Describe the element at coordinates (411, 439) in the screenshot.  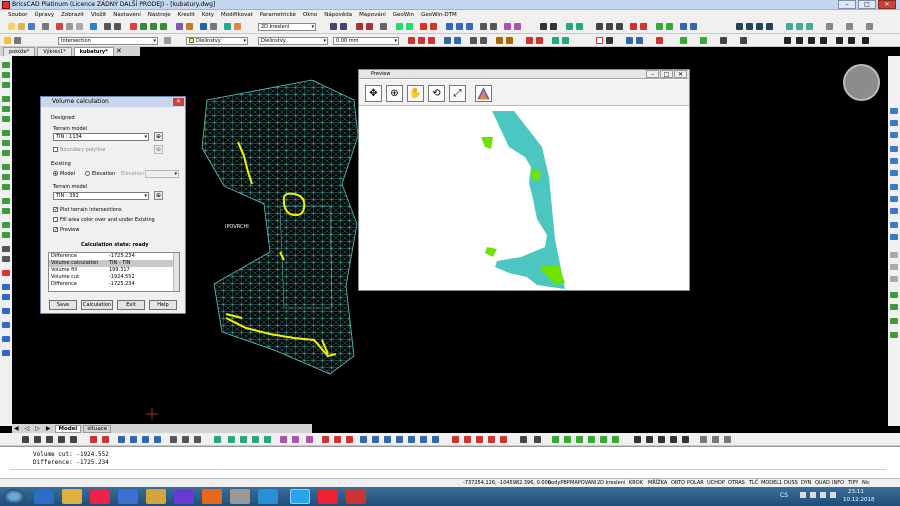
I see `bottom-ad-icon` at that location.